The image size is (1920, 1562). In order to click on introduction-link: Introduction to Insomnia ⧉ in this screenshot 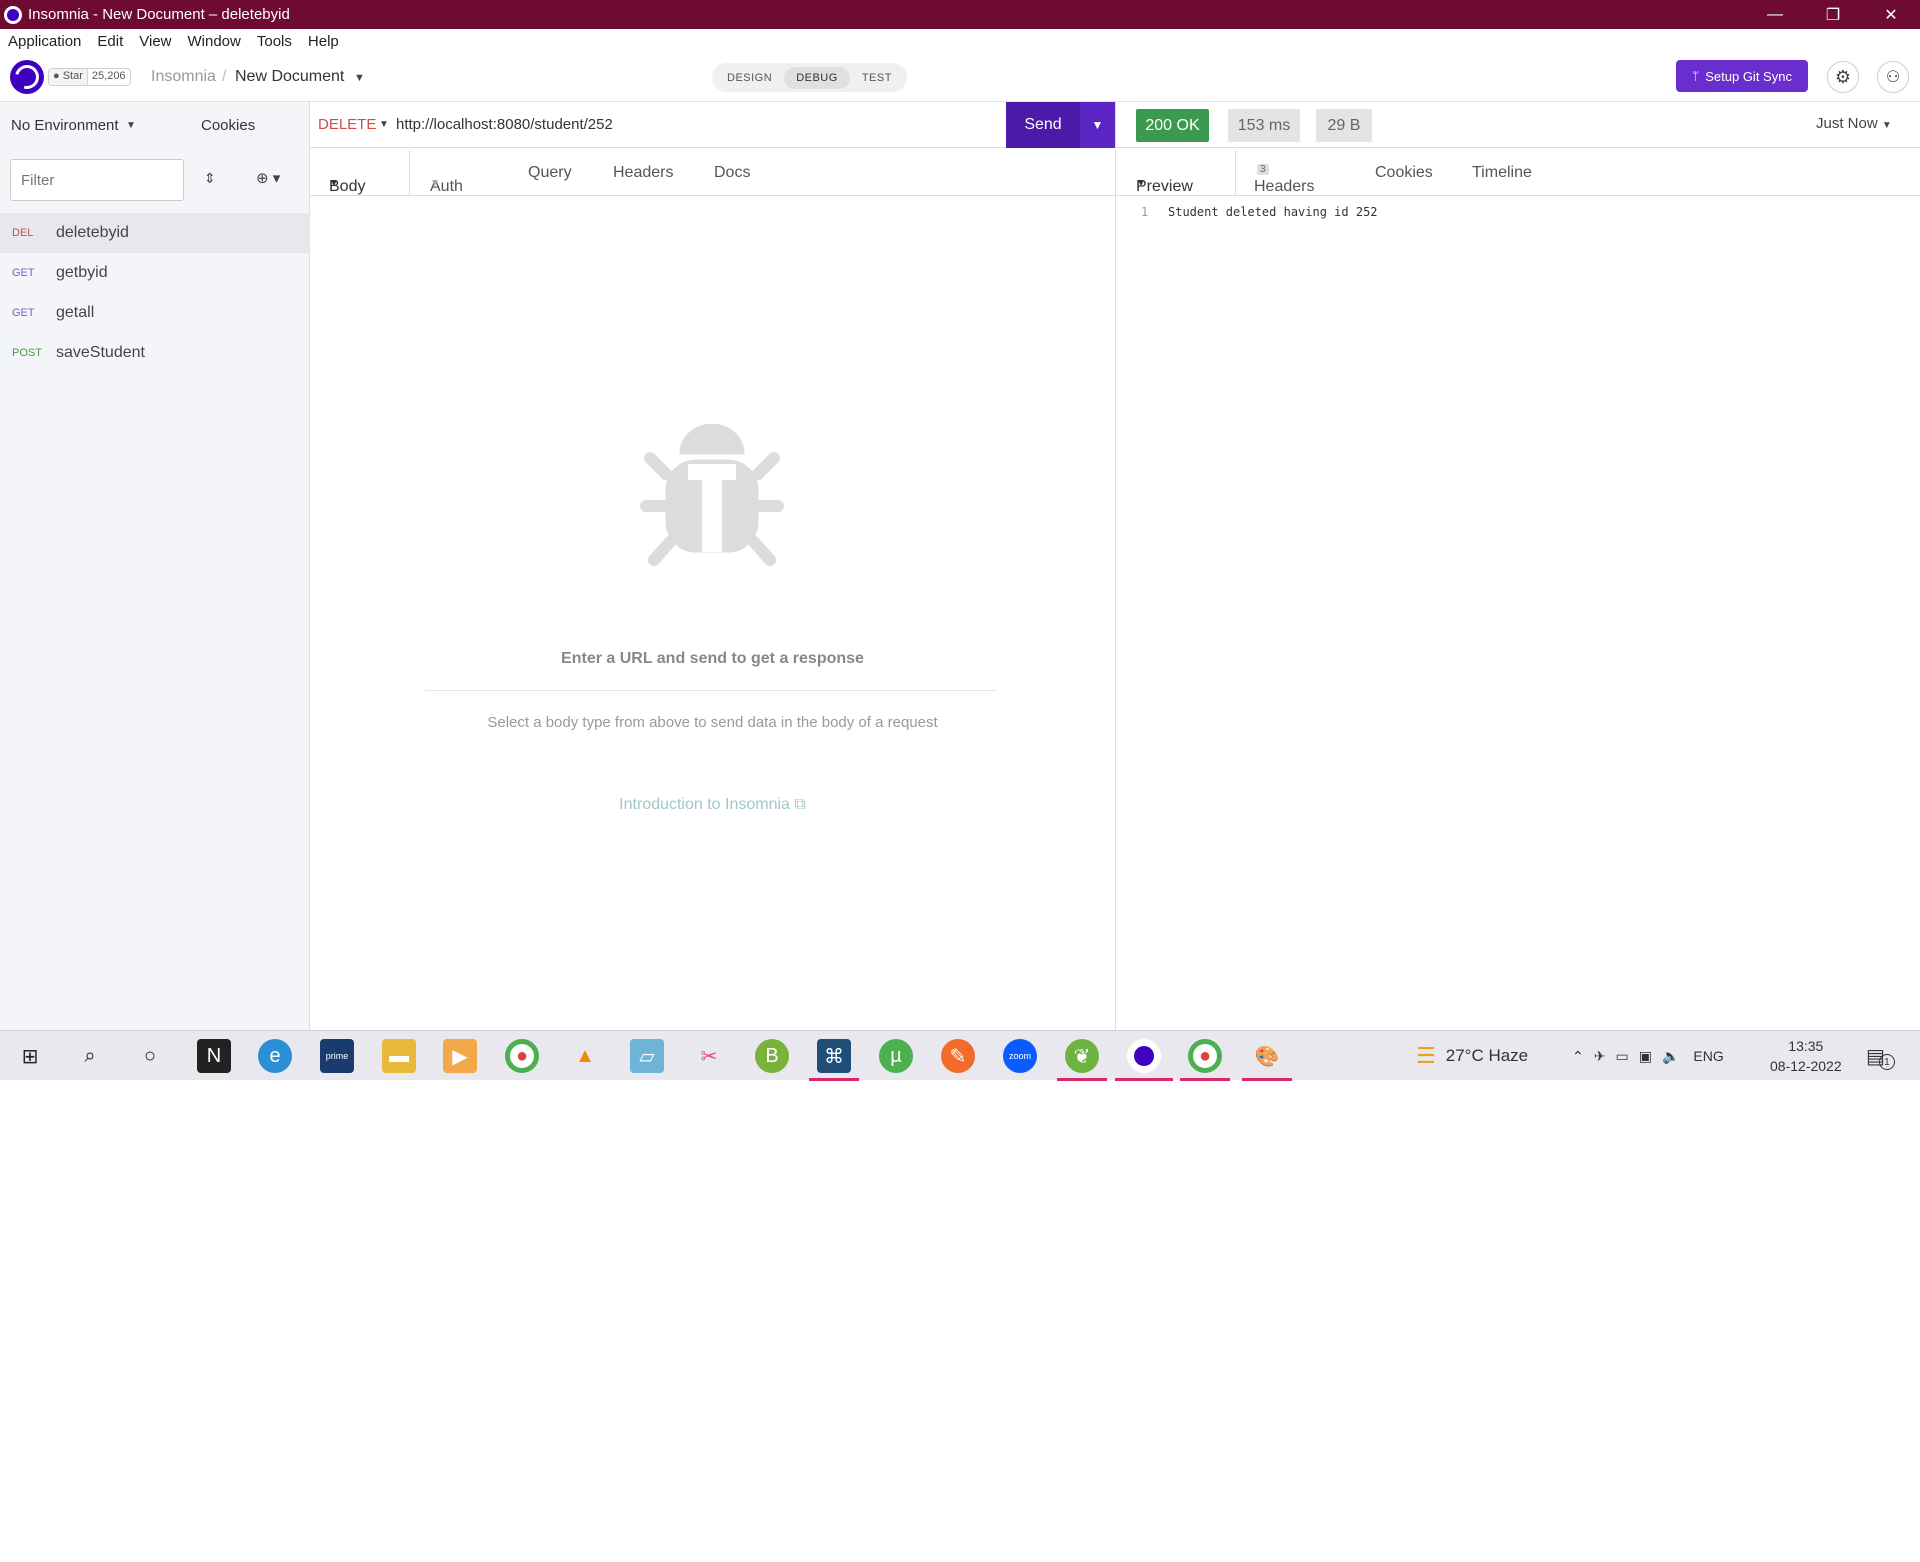, I will do `click(712, 805)`.